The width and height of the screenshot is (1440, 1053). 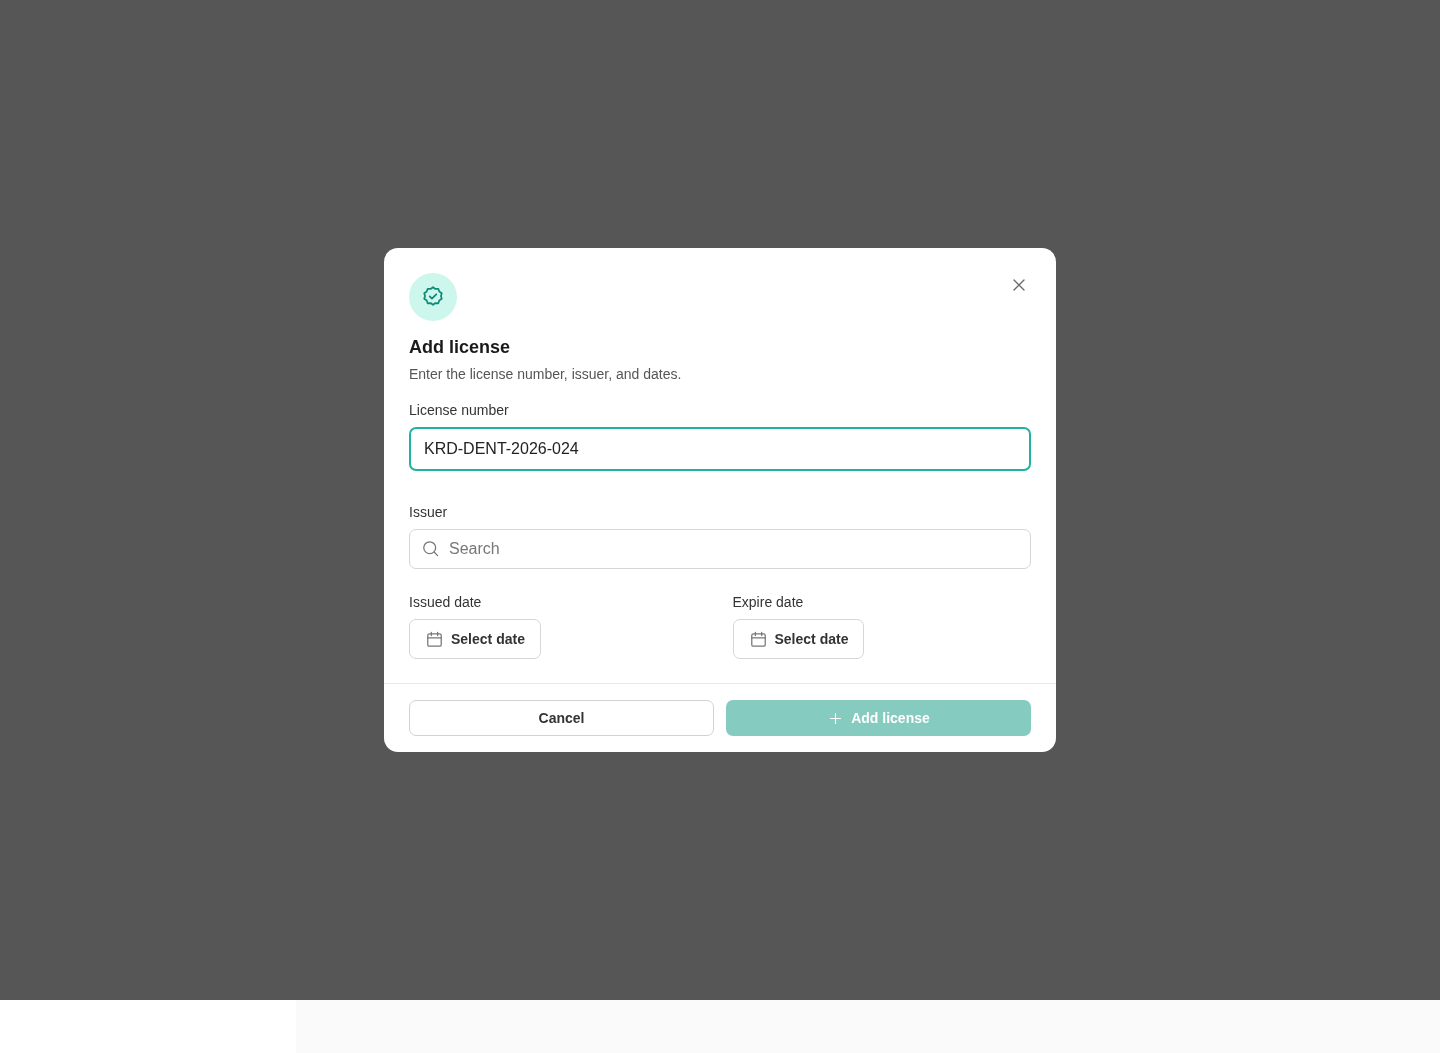 What do you see at coordinates (460, 347) in the screenshot?
I see `dialog-title: Add license` at bounding box center [460, 347].